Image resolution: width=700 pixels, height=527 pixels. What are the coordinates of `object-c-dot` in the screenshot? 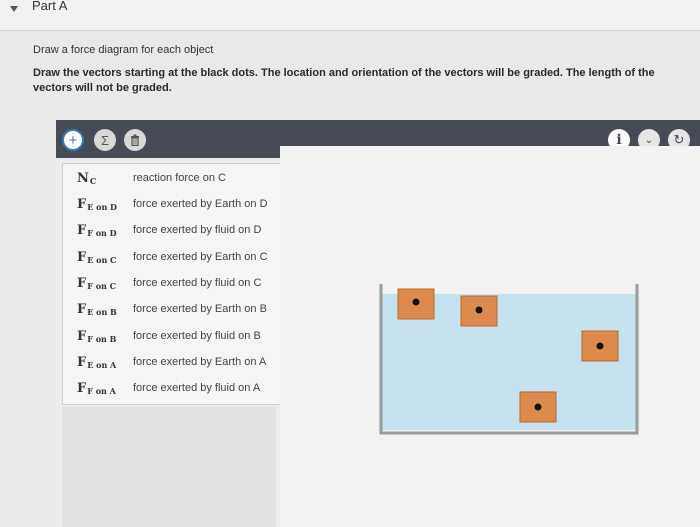 It's located at (479, 310).